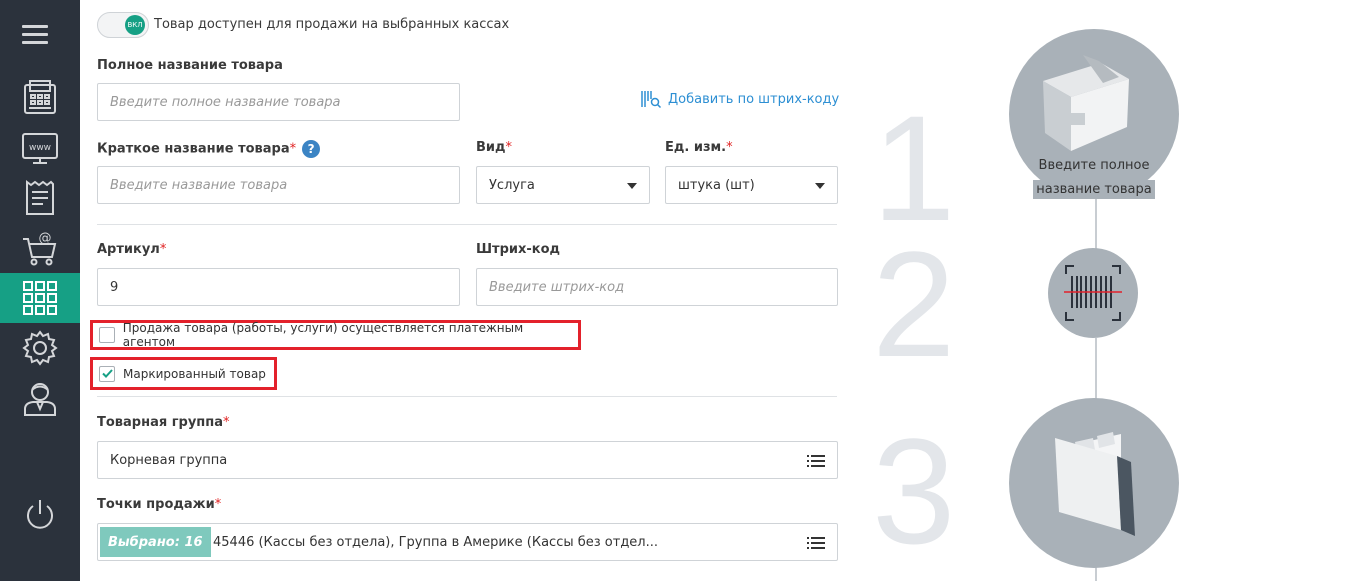 Image resolution: width=1354 pixels, height=581 pixels. Describe the element at coordinates (190, 65) in the screenshot. I see `full-name-label: Полное название товара` at that location.